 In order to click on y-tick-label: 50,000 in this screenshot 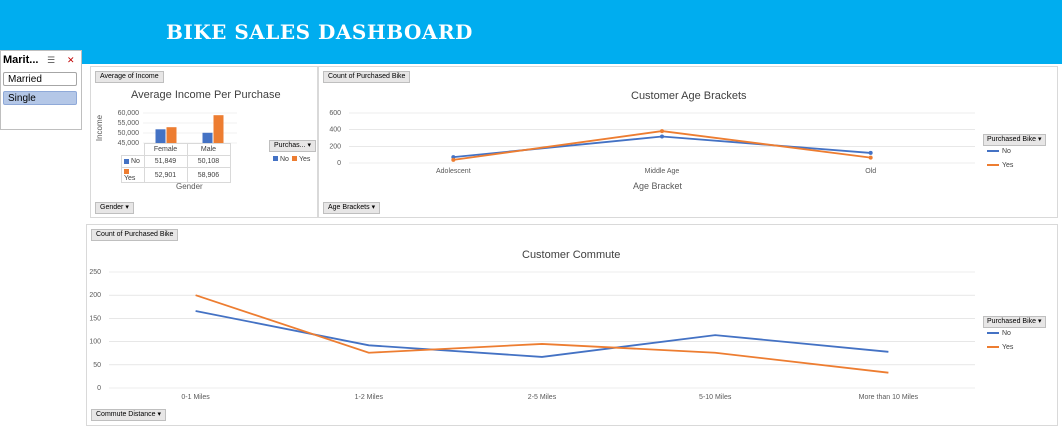, I will do `click(129, 133)`.